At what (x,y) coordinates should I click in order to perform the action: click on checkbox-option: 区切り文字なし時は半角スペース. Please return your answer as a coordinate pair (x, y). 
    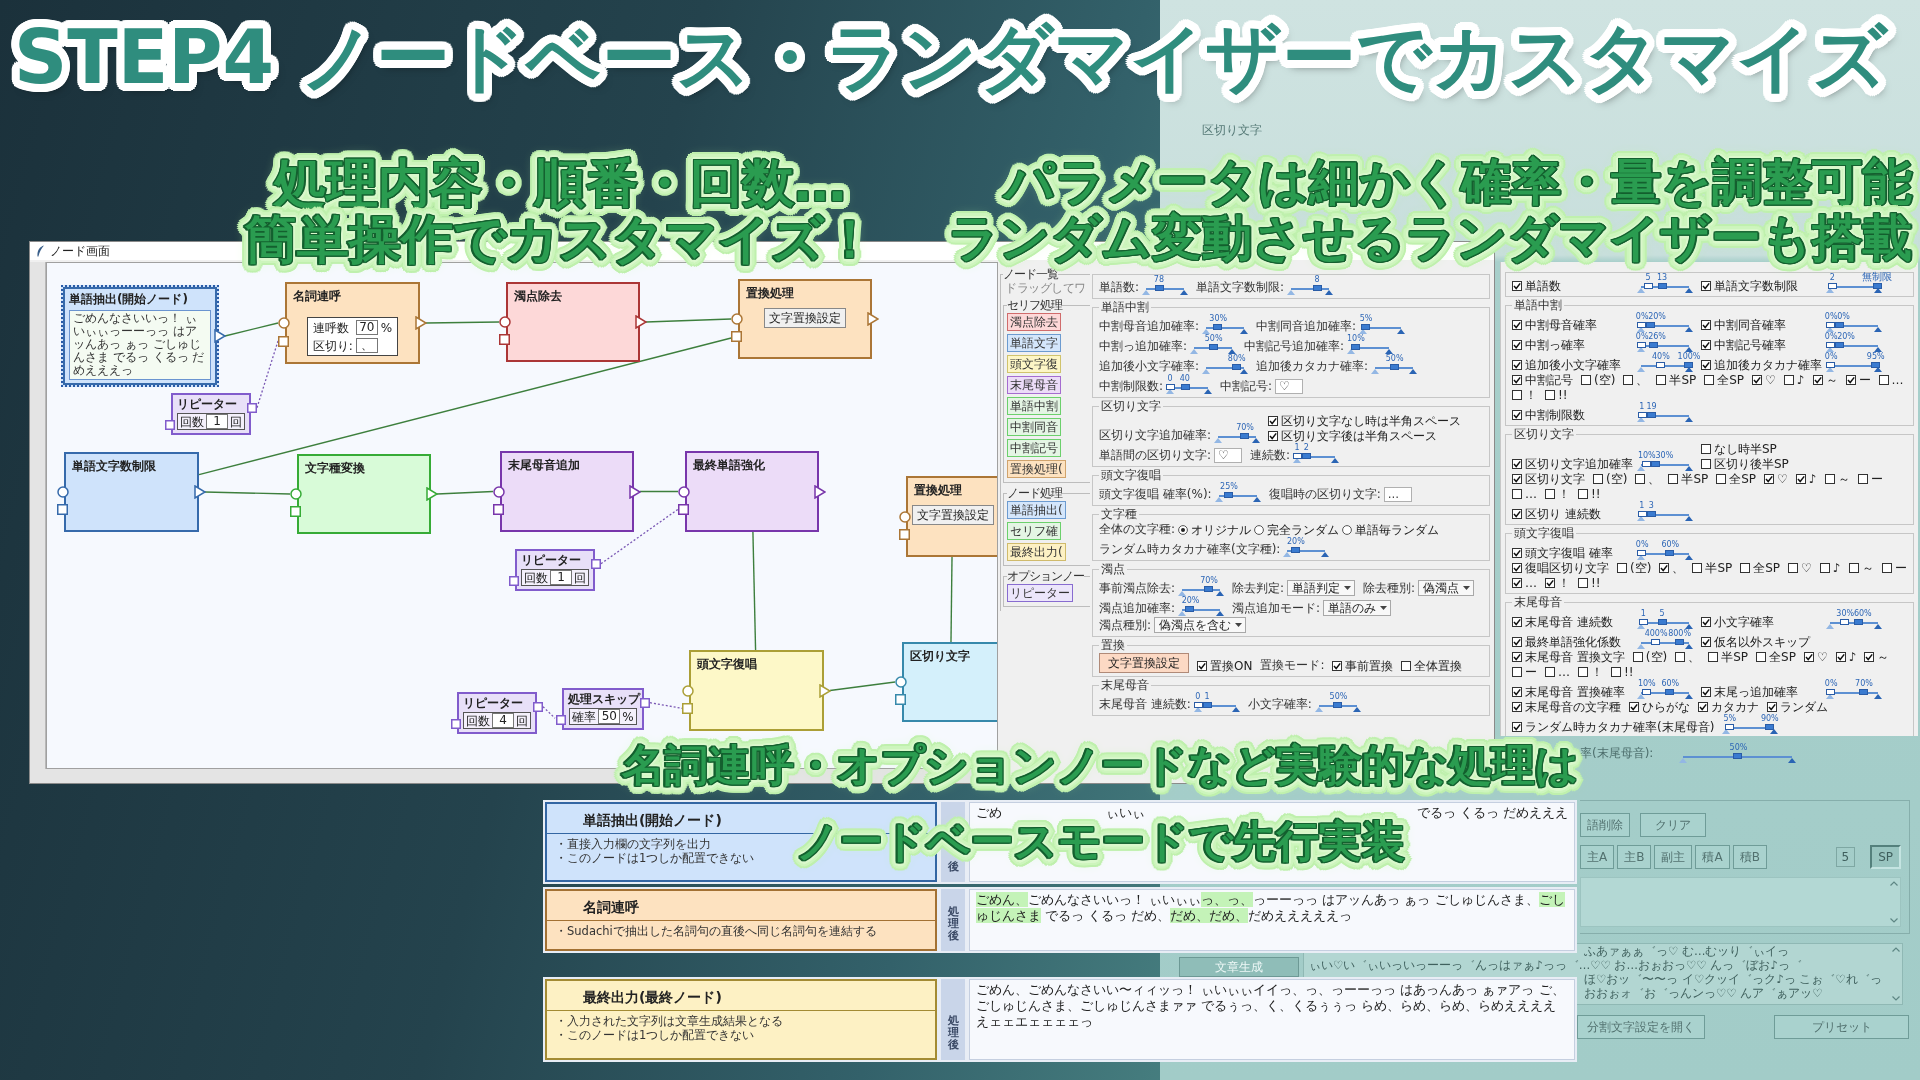
    Looking at the image, I should click on (1365, 421).